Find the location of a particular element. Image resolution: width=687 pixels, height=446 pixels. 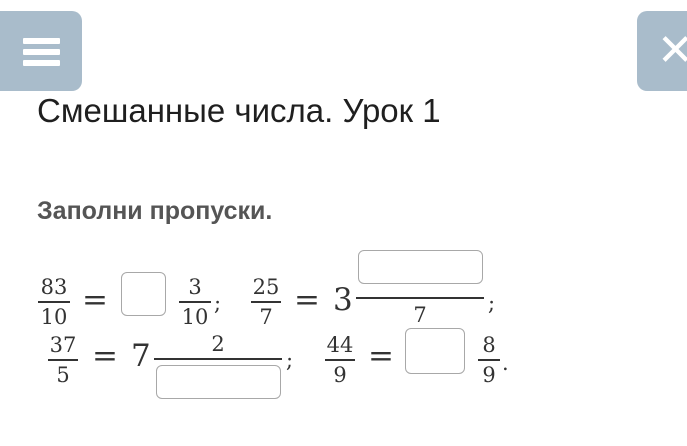

fraction-3-10: 3 10 is located at coordinates (195, 302).